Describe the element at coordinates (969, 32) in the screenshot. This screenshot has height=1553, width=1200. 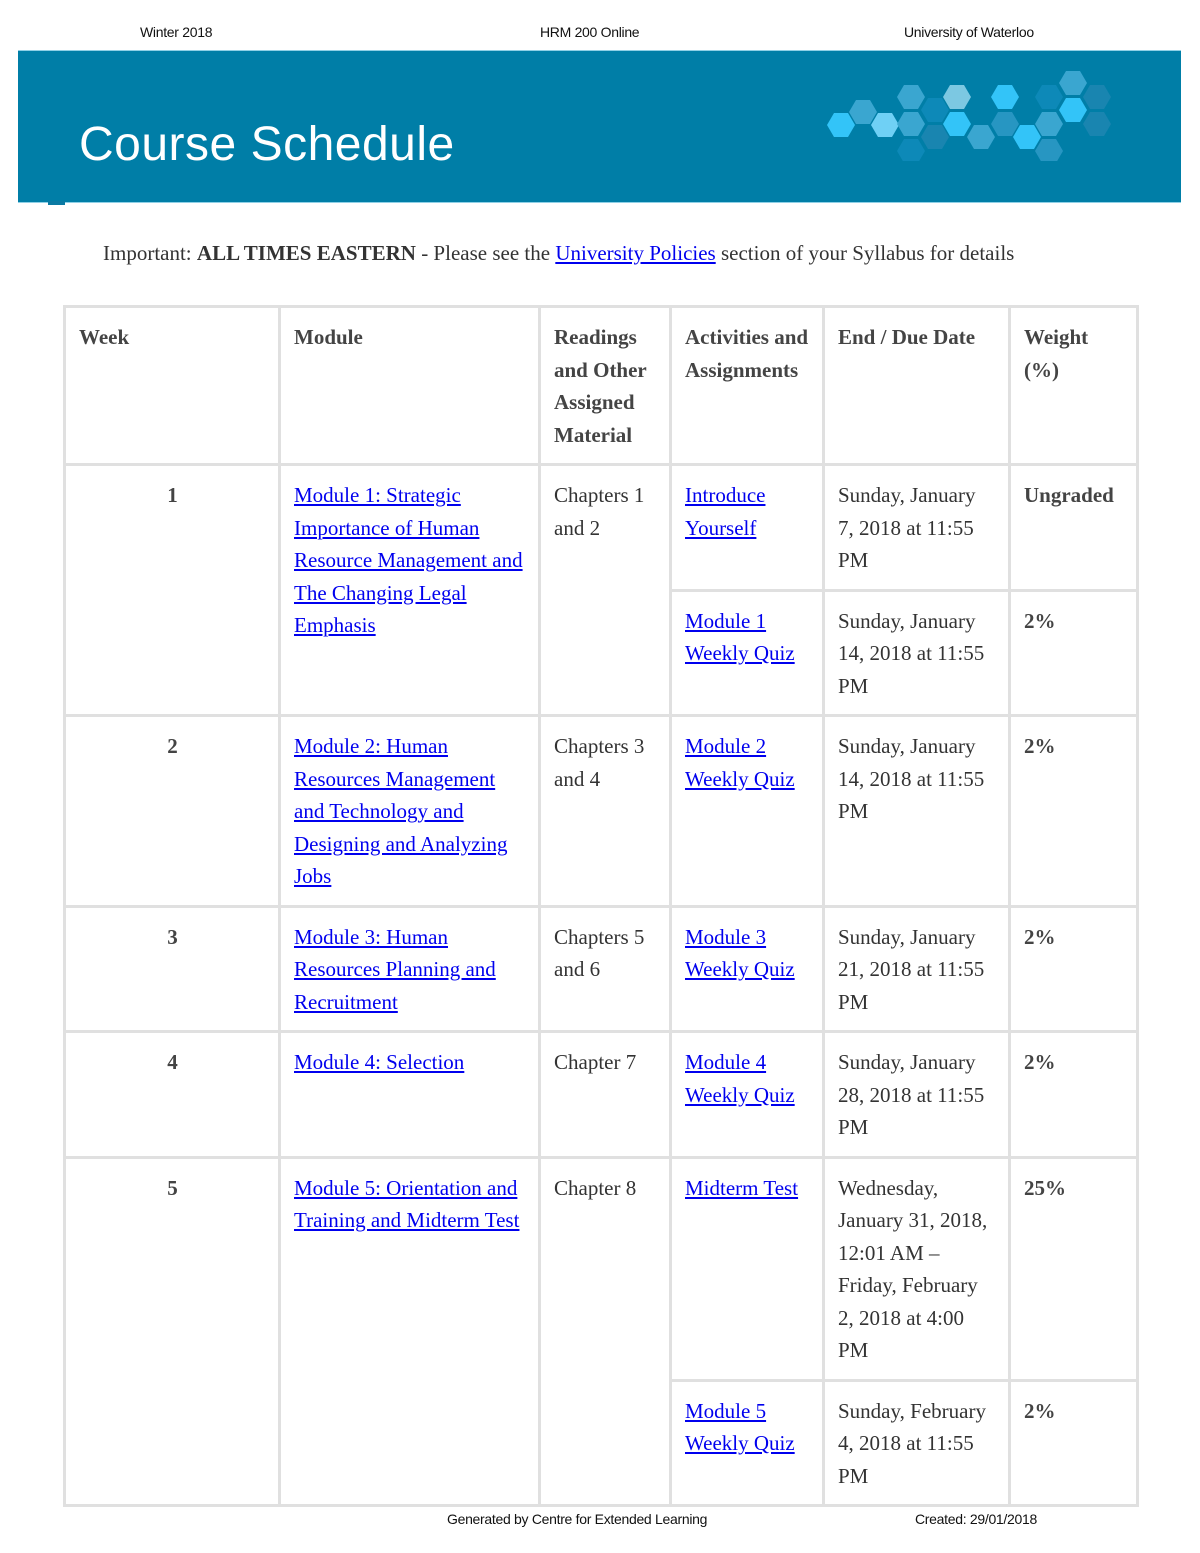
I see `header-institution: University of Waterloo` at that location.